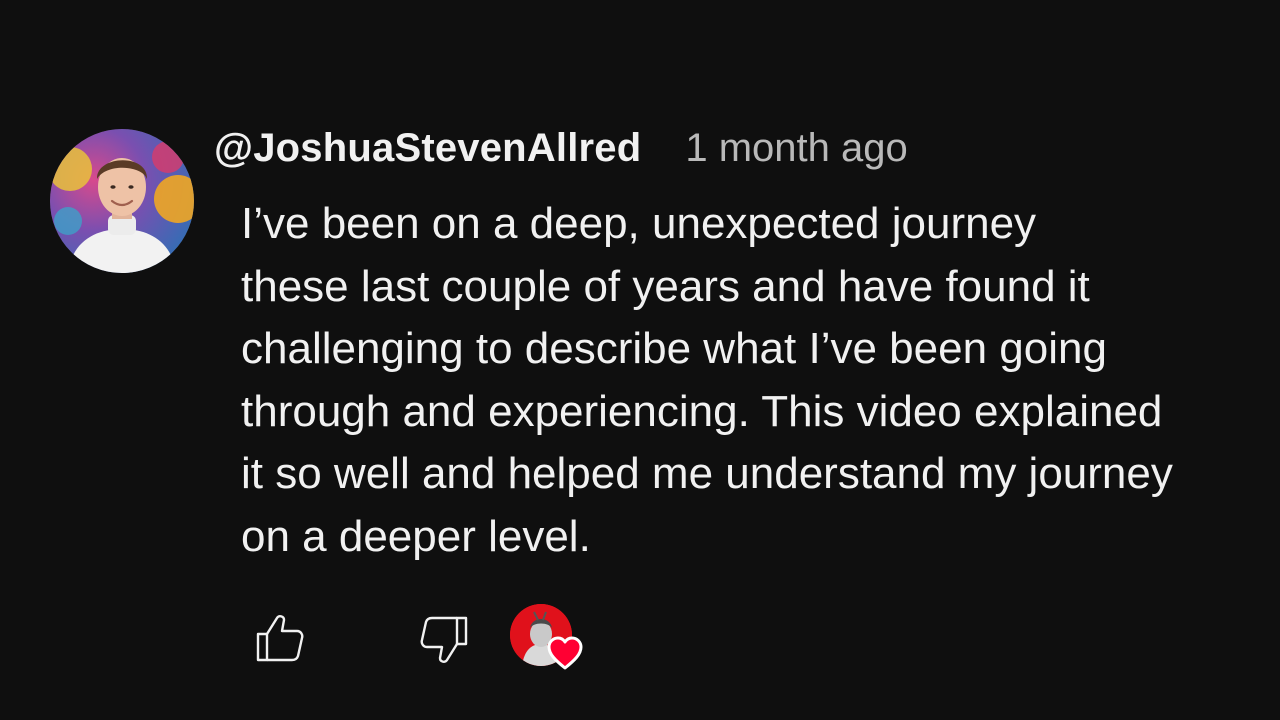 This screenshot has width=1280, height=720. I want to click on author-avatar-image, so click(122, 201).